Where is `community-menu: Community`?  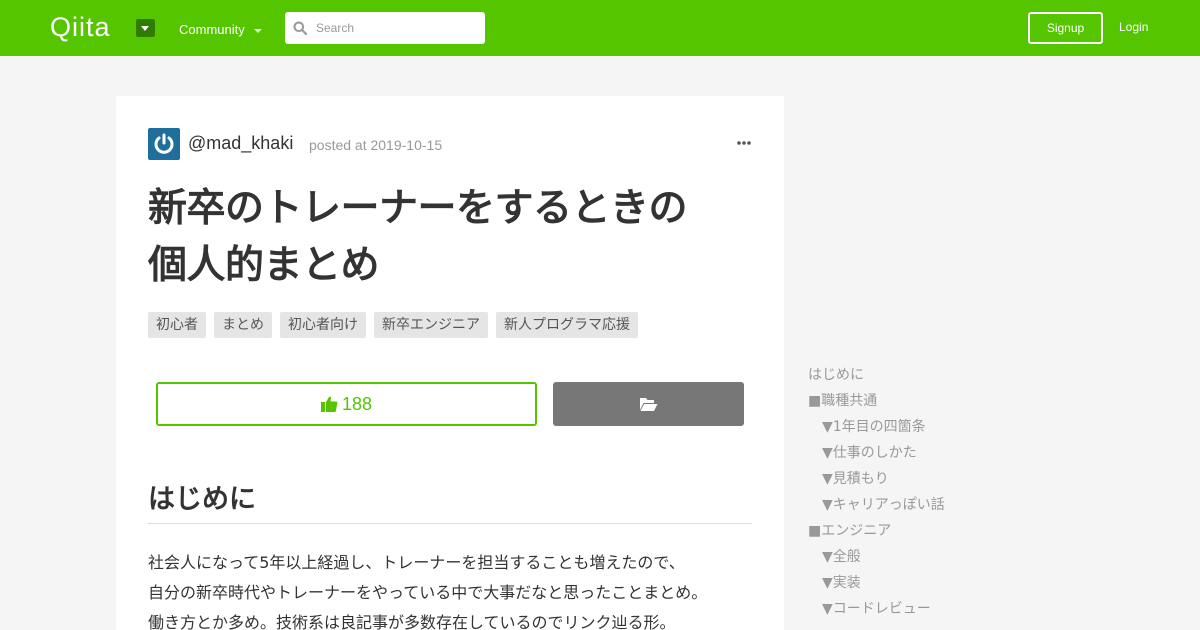 community-menu: Community is located at coordinates (220, 29).